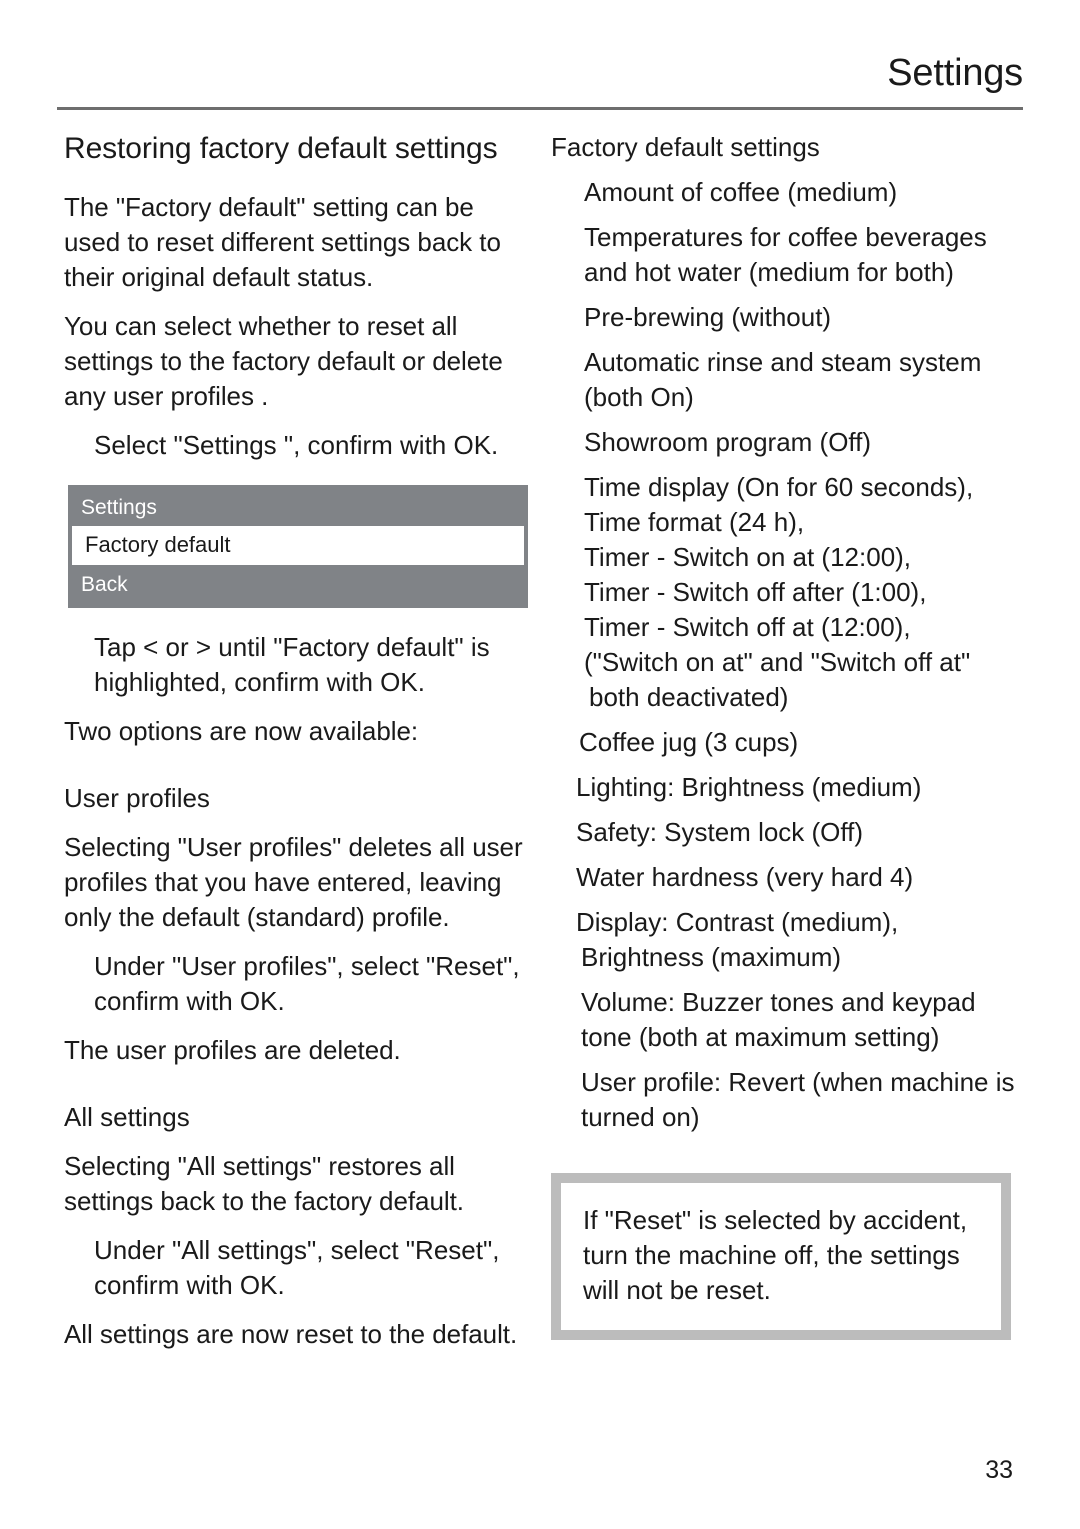 Image resolution: width=1080 pixels, height=1529 pixels. What do you see at coordinates (955, 73) in the screenshot?
I see `page-title: Settings` at bounding box center [955, 73].